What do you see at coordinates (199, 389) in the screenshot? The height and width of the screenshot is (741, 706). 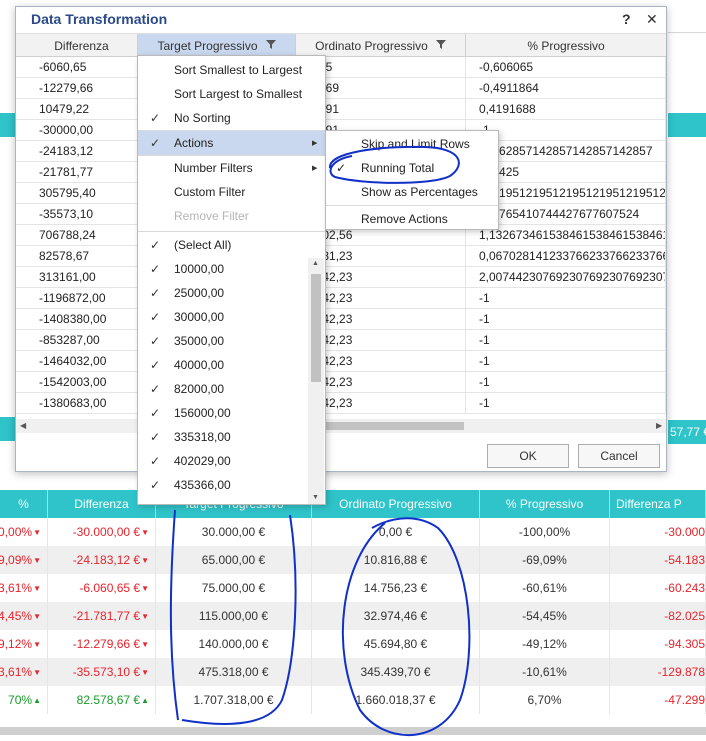 I see `filter-value-label: 82000,00` at bounding box center [199, 389].